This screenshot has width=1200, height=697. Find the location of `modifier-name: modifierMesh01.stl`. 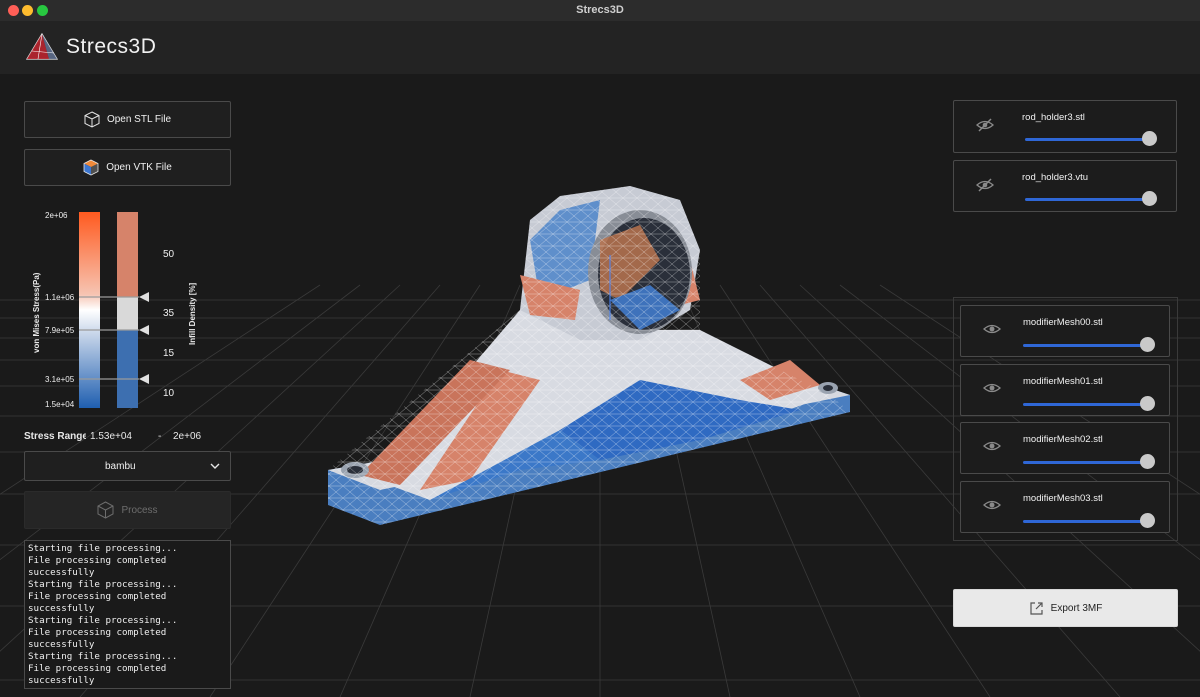

modifier-name: modifierMesh01.stl is located at coordinates (1063, 381).